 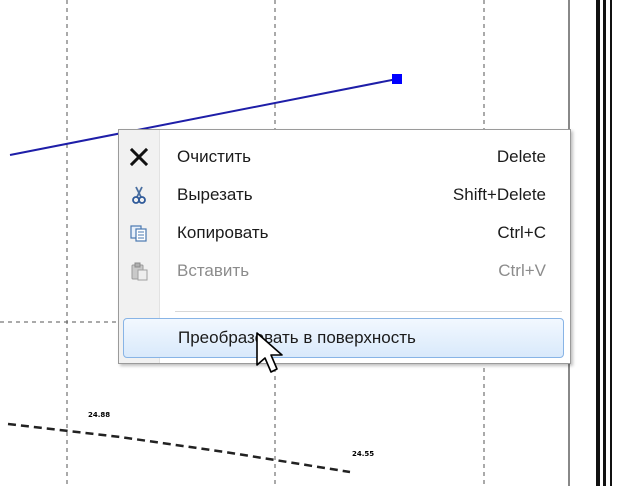 I want to click on menu-item-label: Вырезать, so click(x=215, y=194).